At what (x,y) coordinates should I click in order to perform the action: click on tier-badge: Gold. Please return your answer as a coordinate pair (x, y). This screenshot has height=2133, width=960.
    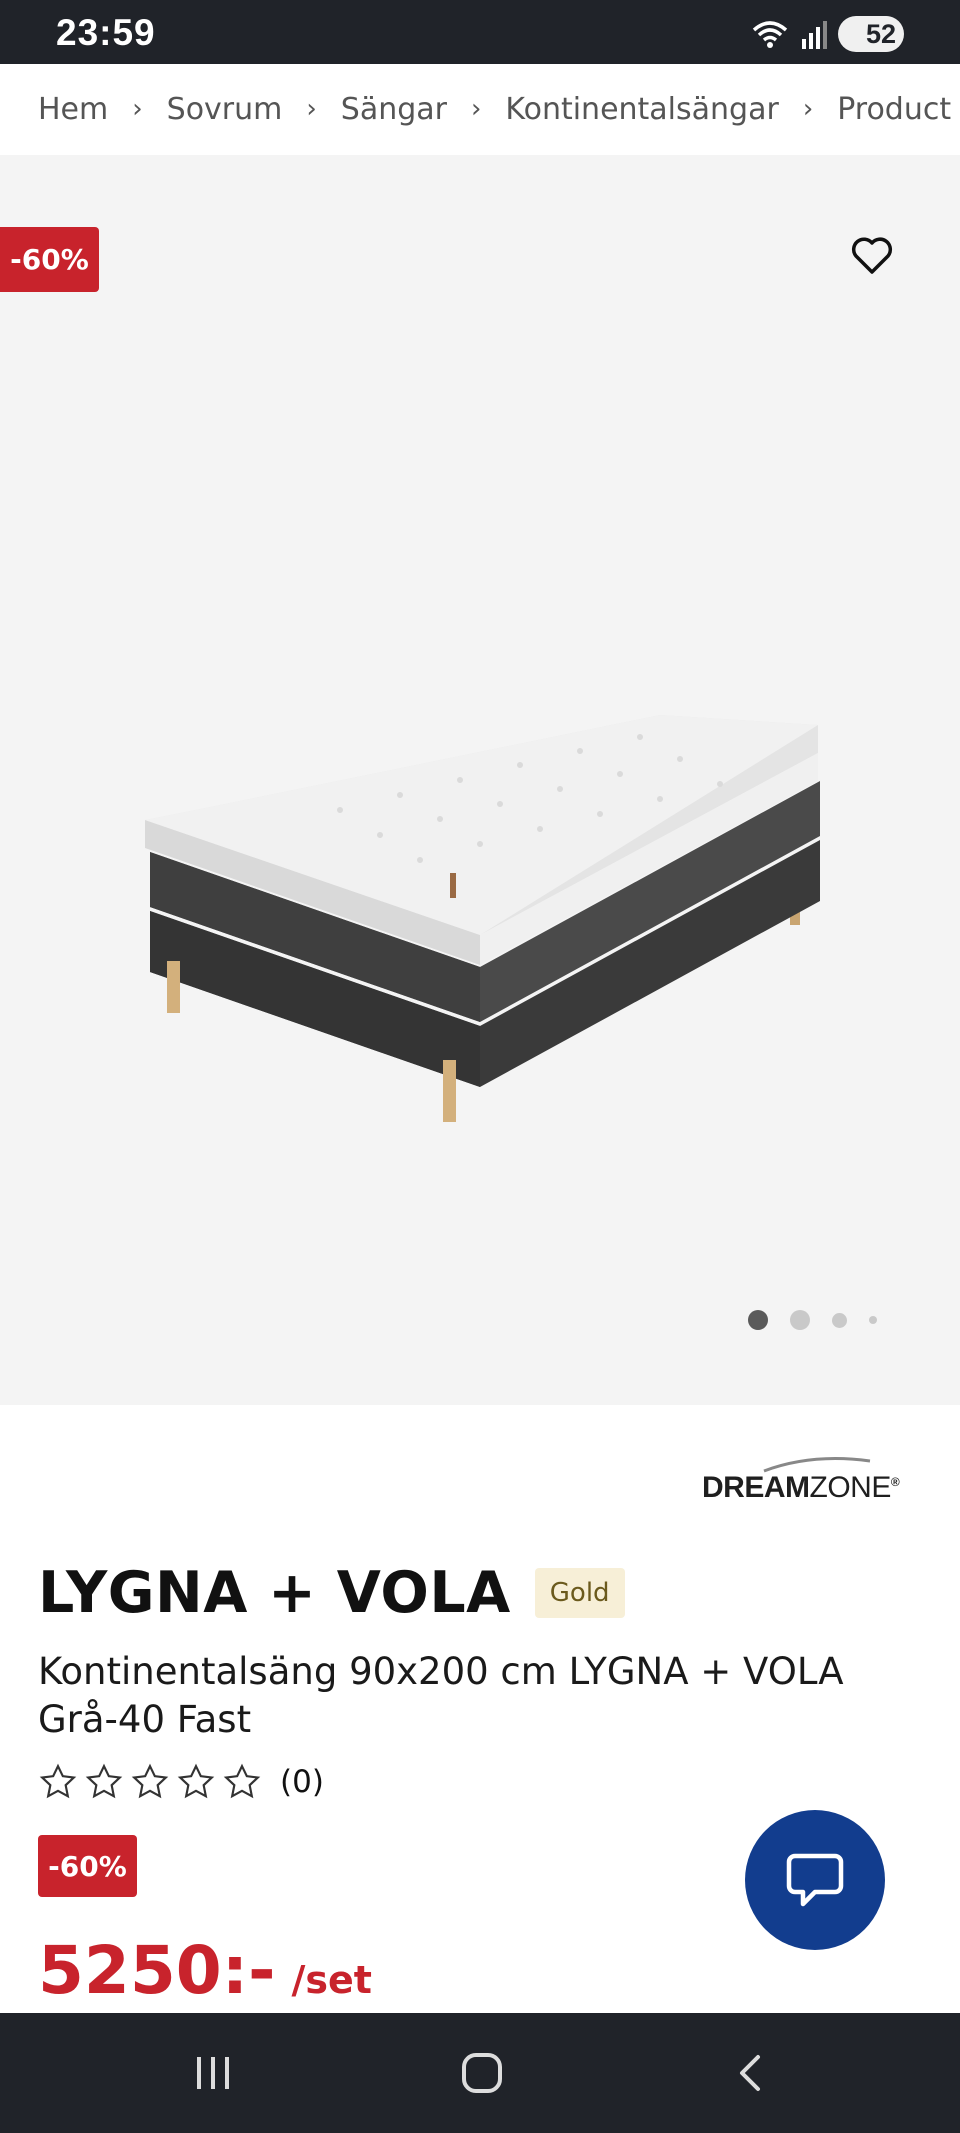
    Looking at the image, I should click on (579, 1593).